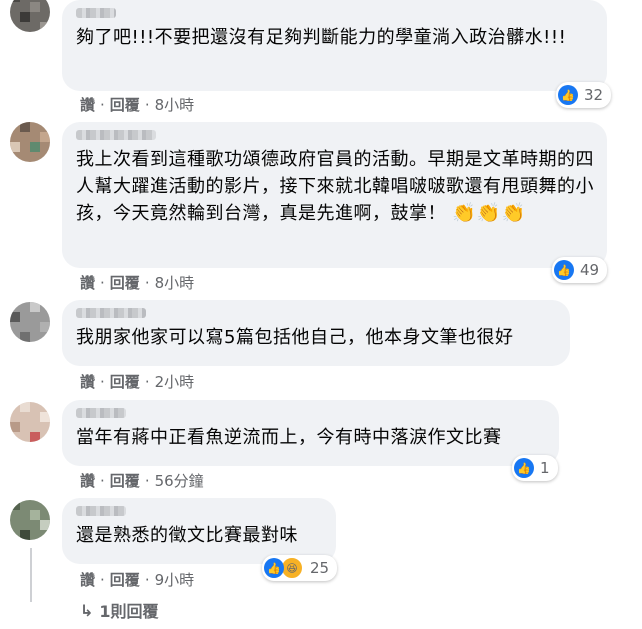 Image resolution: width=642 pixels, height=629 pixels. Describe the element at coordinates (175, 579) in the screenshot. I see `timestamp: 9小時` at that location.